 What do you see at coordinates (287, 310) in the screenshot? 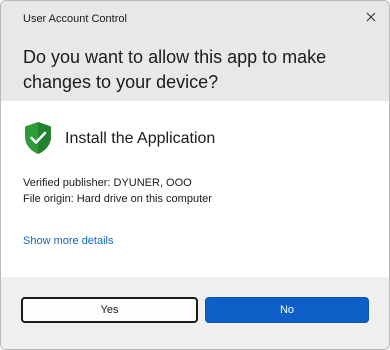
I see `no-button: No` at bounding box center [287, 310].